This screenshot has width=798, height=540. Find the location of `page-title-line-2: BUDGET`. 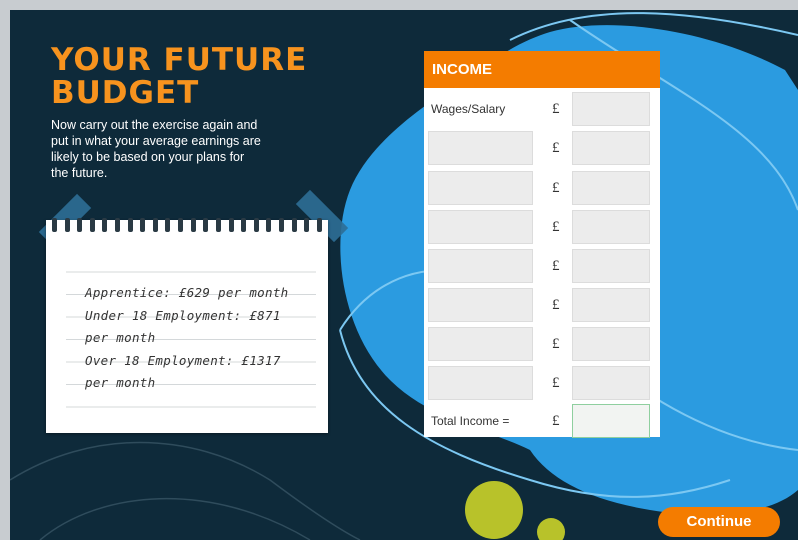

page-title-line-2: BUDGET is located at coordinates (125, 93).